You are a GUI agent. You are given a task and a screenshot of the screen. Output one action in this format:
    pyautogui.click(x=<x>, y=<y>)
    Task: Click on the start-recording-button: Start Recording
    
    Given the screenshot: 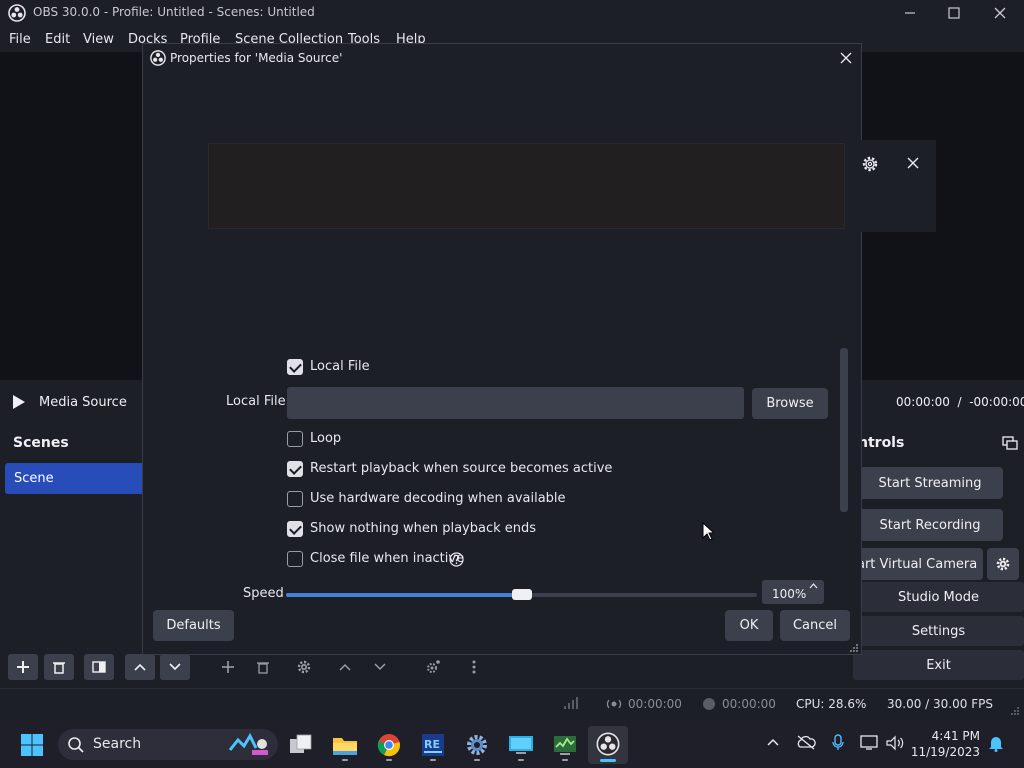 What is the action you would take?
    pyautogui.click(x=930, y=525)
    